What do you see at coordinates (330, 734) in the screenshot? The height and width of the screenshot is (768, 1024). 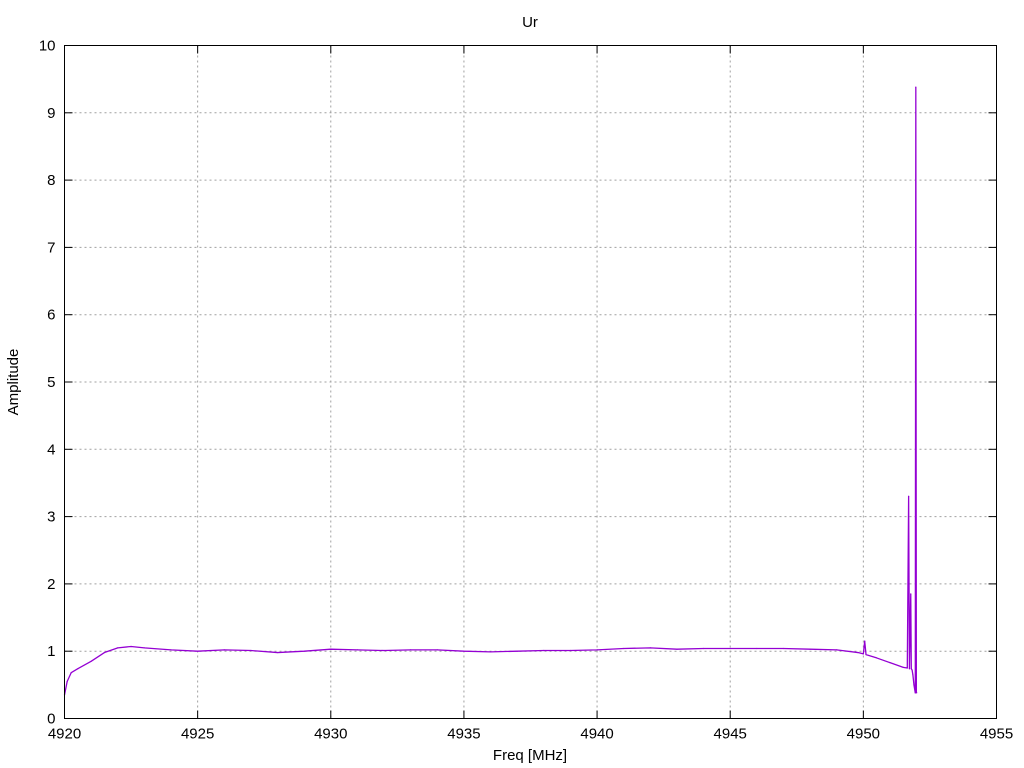 I see `x-tick-label: 4930` at bounding box center [330, 734].